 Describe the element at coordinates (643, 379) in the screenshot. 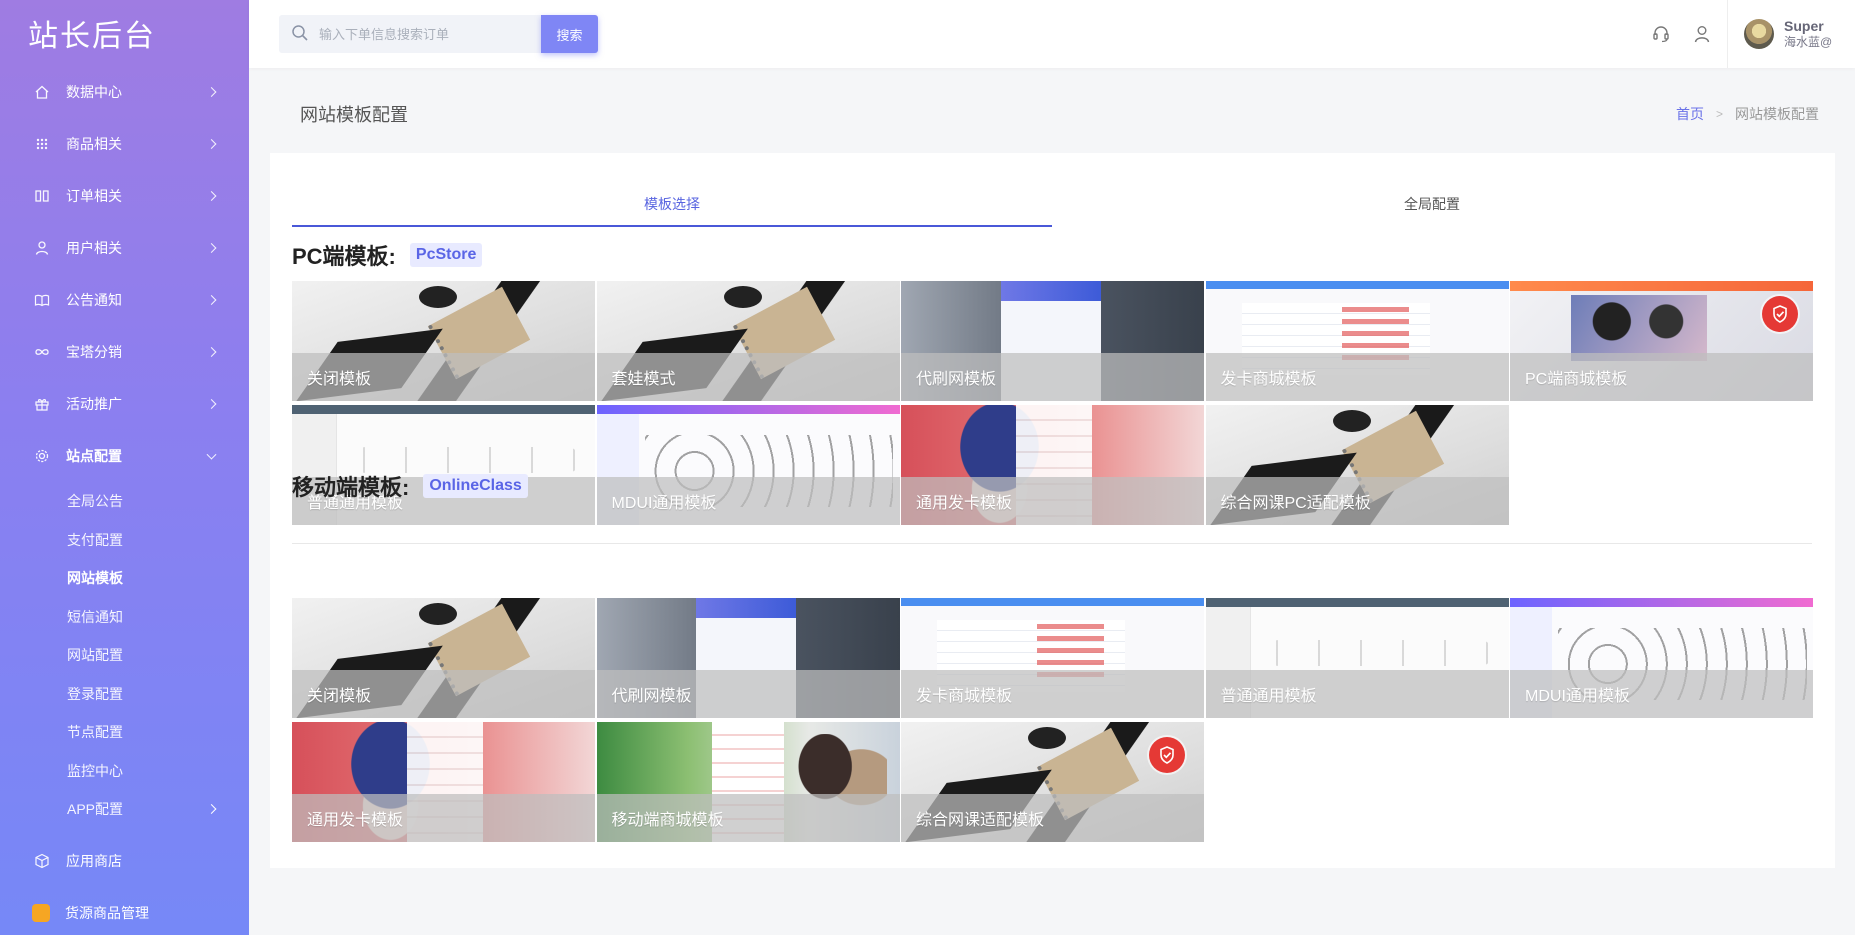

I see `template-name: 套娃模式` at that location.